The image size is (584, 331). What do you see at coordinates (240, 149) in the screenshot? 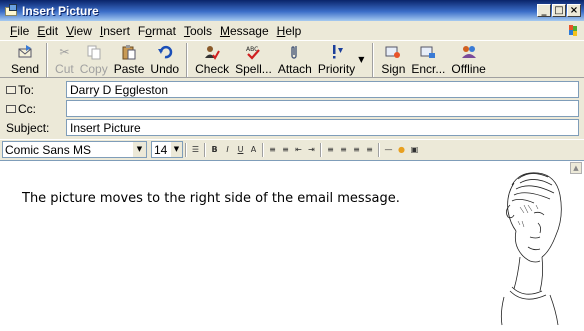
I see `underline-icon: U` at bounding box center [240, 149].